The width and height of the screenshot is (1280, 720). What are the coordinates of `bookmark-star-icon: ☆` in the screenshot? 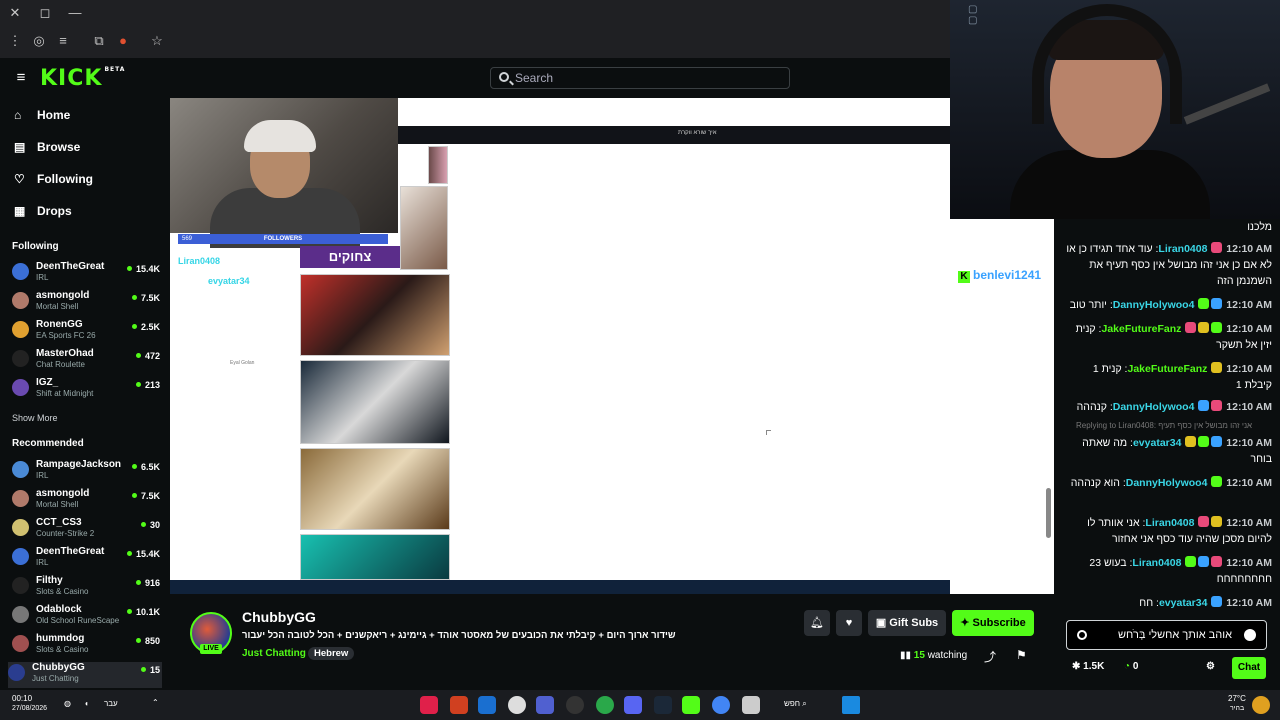 It's located at (157, 41).